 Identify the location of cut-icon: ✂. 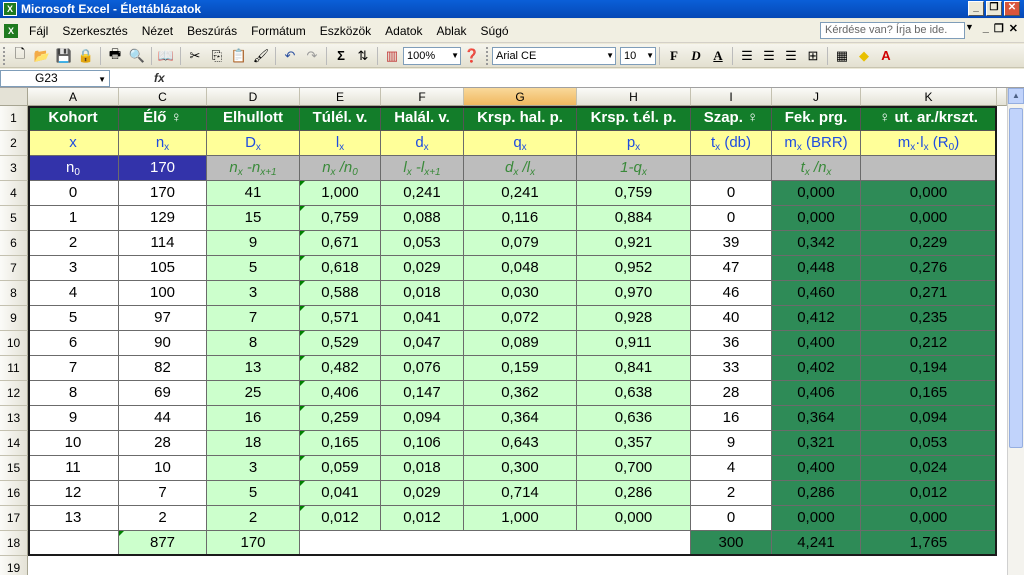
(195, 56).